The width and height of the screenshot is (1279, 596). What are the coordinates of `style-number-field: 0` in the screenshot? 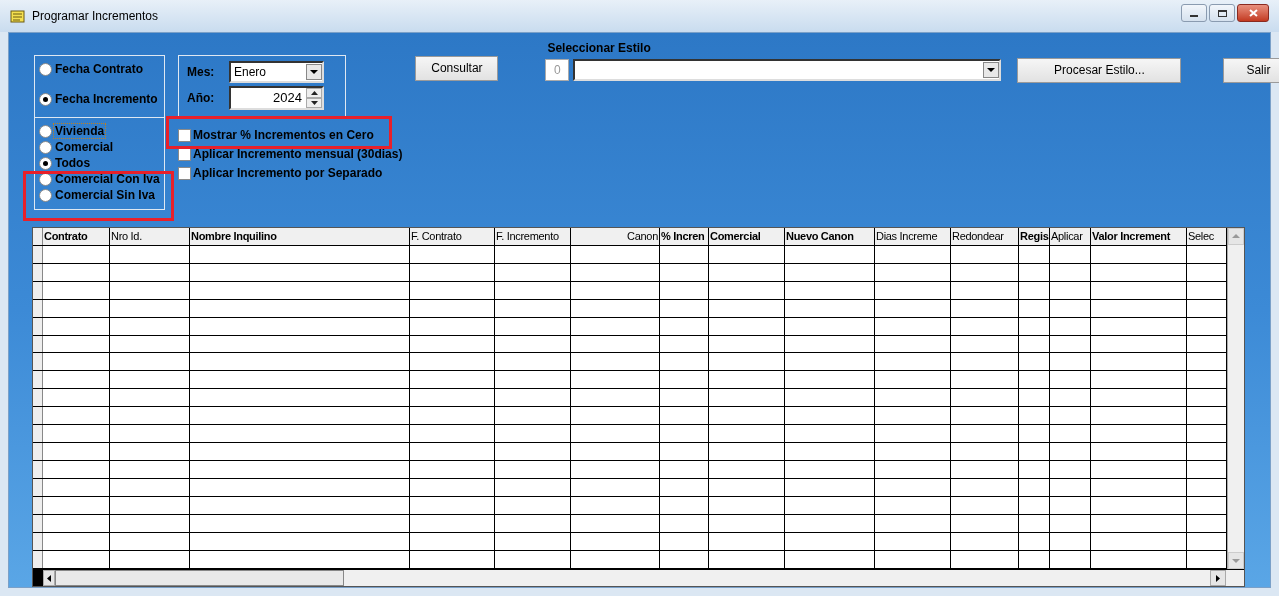 It's located at (557, 69).